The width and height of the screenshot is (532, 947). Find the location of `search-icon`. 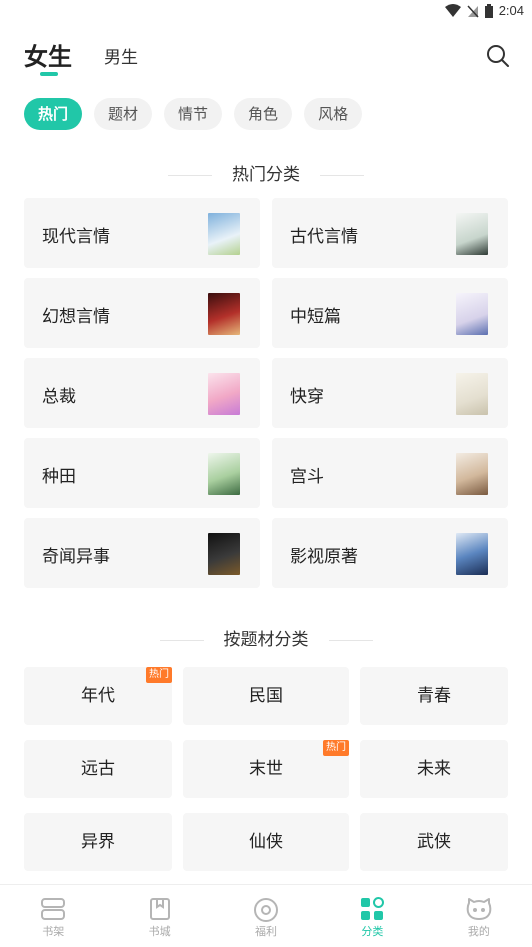

search-icon is located at coordinates (498, 56).